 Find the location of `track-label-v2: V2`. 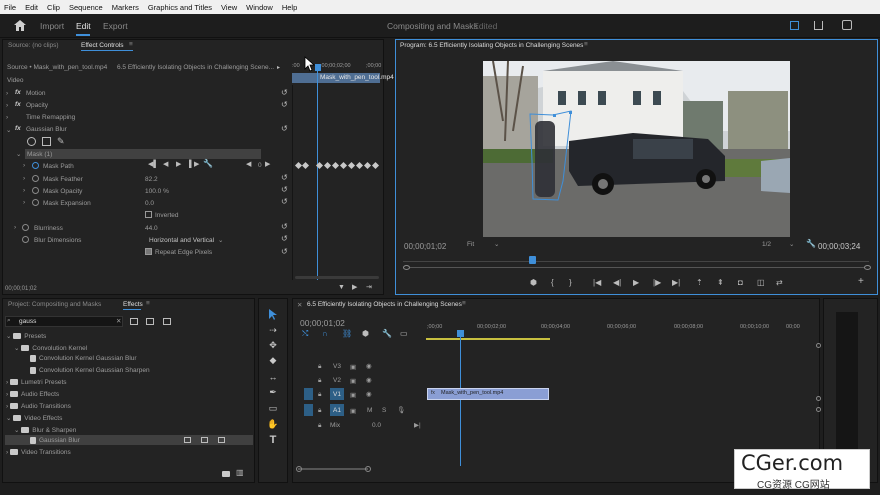

track-label-v2: V2 is located at coordinates (337, 380).